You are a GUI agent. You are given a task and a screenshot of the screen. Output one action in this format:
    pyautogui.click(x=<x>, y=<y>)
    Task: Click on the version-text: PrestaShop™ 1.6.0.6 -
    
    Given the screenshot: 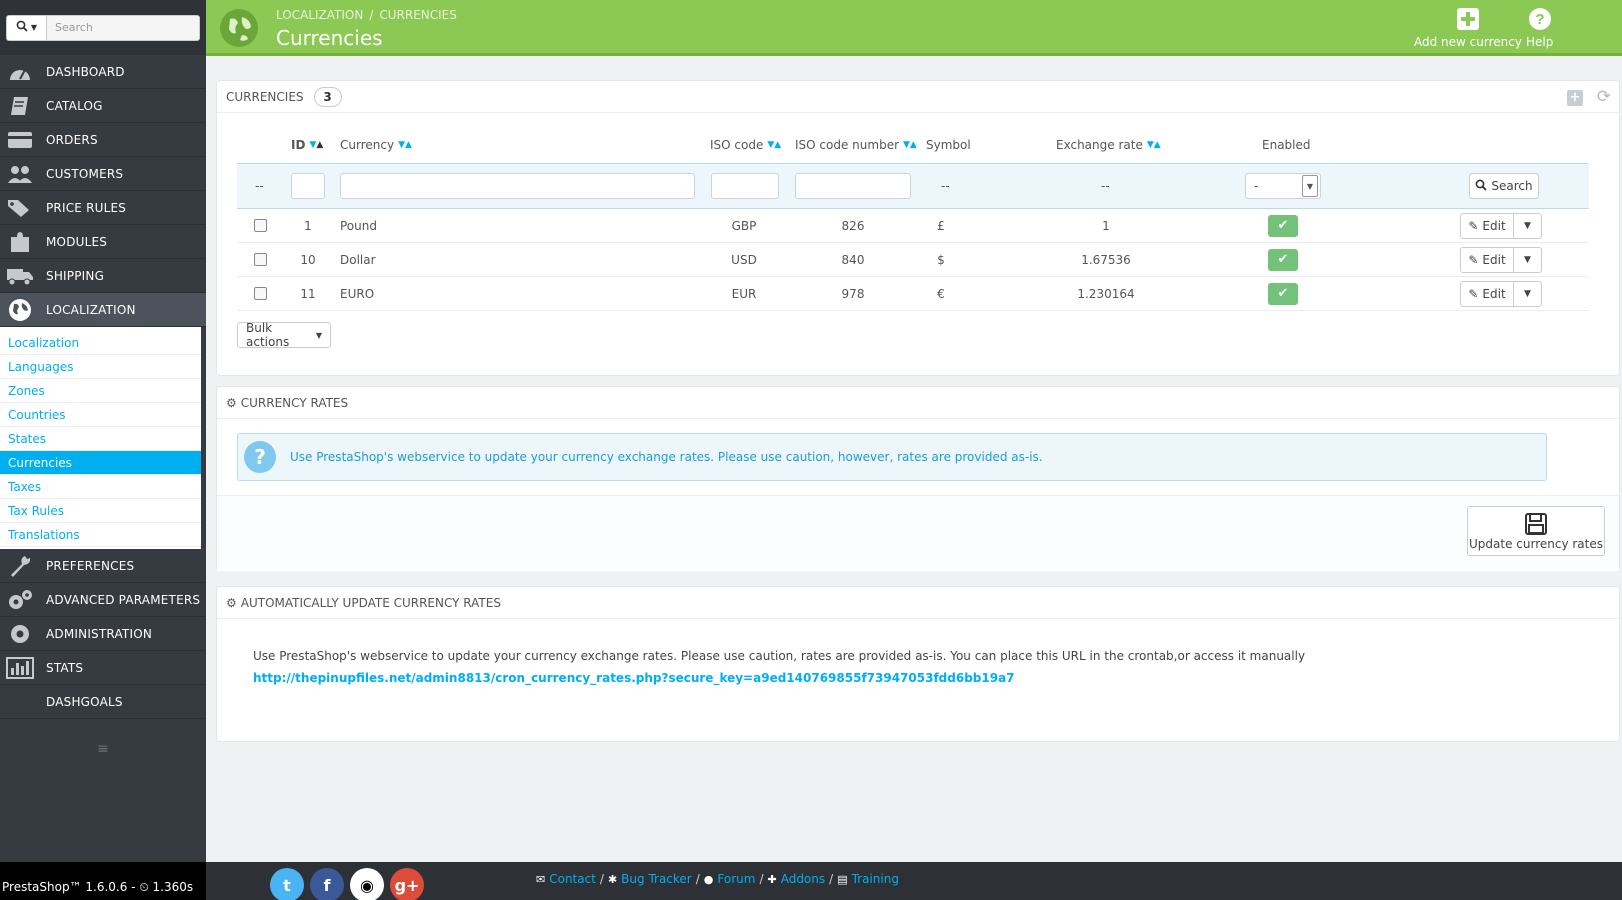 What is the action you would take?
    pyautogui.click(x=71, y=887)
    